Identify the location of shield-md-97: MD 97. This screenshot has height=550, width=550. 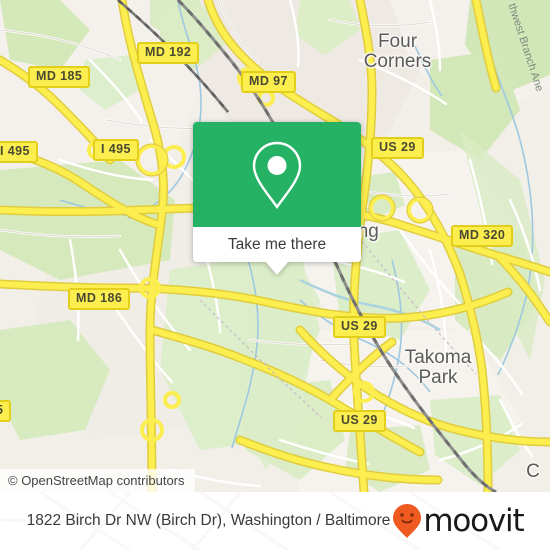
(268, 82).